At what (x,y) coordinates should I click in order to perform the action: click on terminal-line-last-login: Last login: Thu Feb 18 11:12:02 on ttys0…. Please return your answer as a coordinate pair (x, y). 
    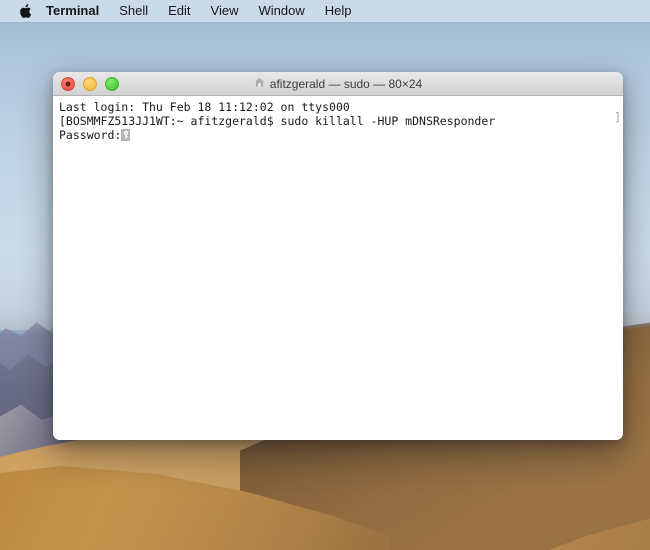
    Looking at the image, I should click on (204, 107).